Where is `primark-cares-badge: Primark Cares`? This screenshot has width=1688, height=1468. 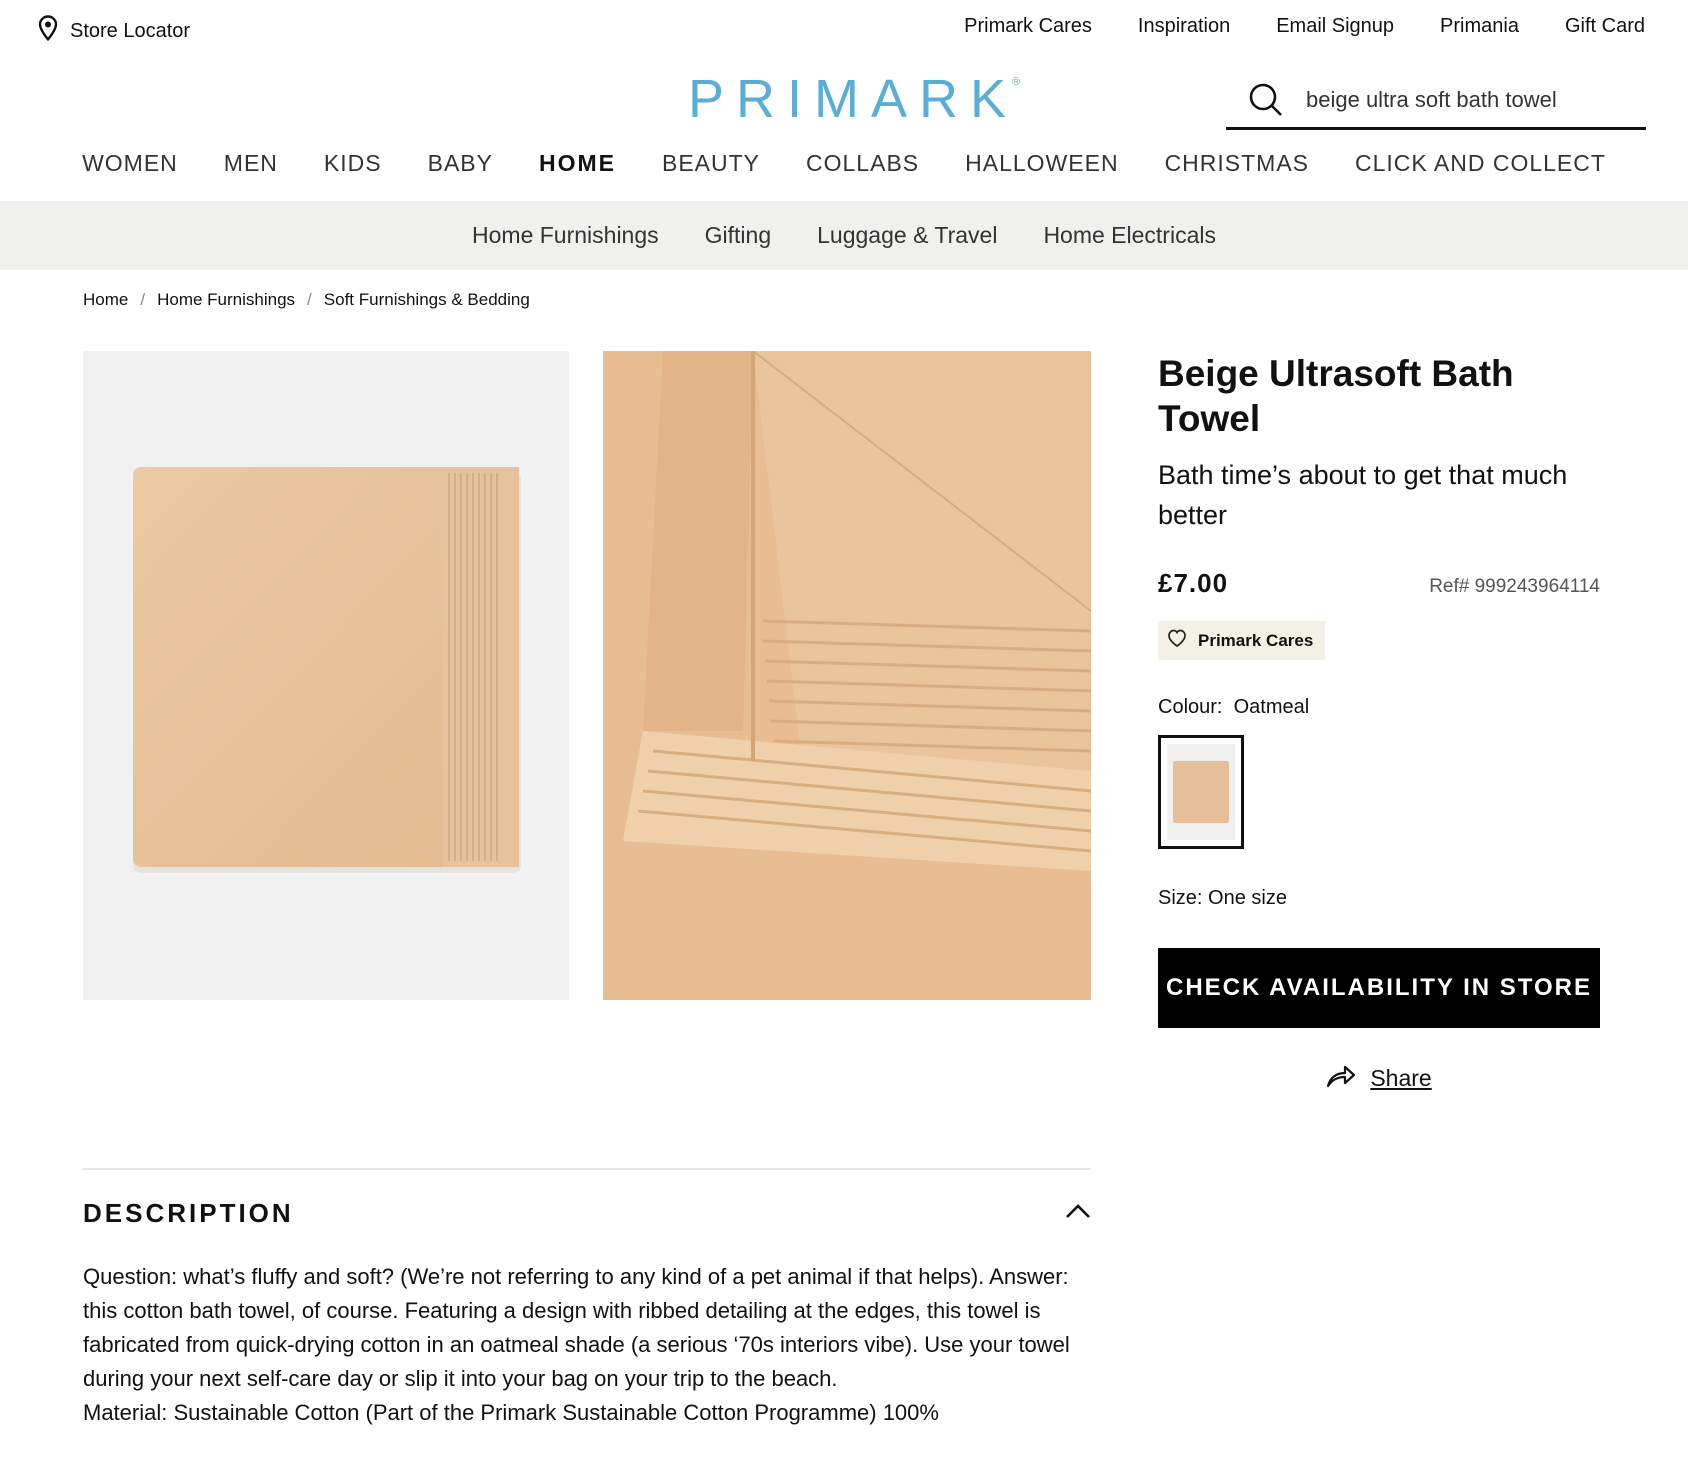
primark-cares-badge: Primark Cares is located at coordinates (1242, 640).